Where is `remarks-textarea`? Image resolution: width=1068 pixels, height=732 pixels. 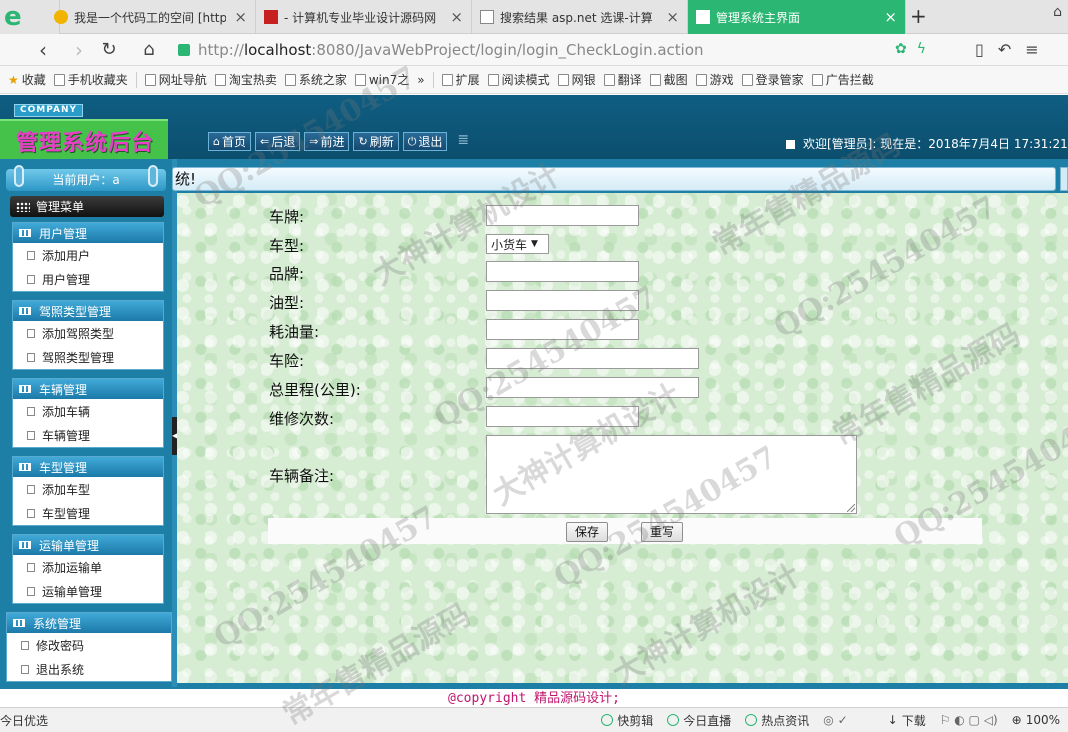
remarks-textarea is located at coordinates (671, 474).